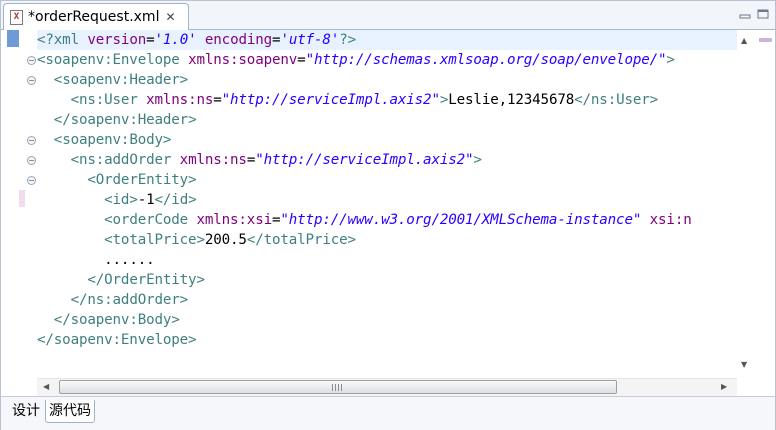 The image size is (776, 430). Describe the element at coordinates (388, 15) in the screenshot. I see `editor-tab-bar: X *orderRequest.xml ✕` at that location.